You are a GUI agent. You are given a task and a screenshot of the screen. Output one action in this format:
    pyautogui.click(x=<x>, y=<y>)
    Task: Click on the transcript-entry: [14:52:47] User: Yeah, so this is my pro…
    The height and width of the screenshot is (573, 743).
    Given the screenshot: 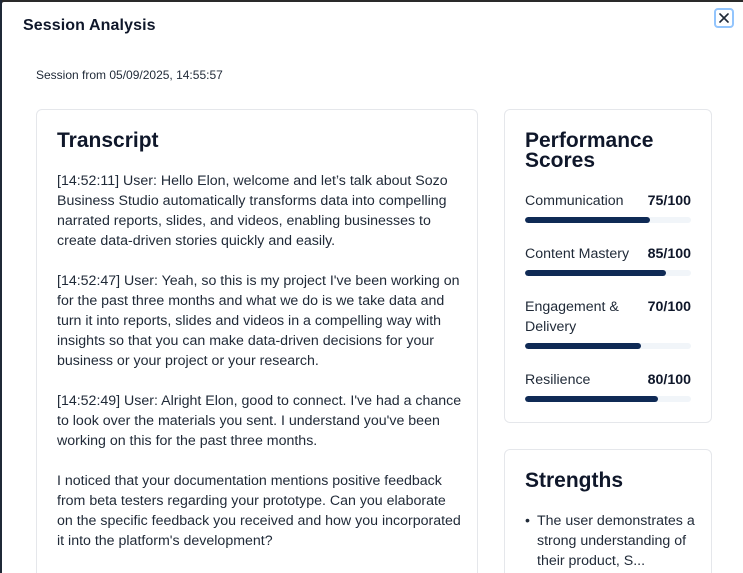 What is the action you would take?
    pyautogui.click(x=258, y=321)
    